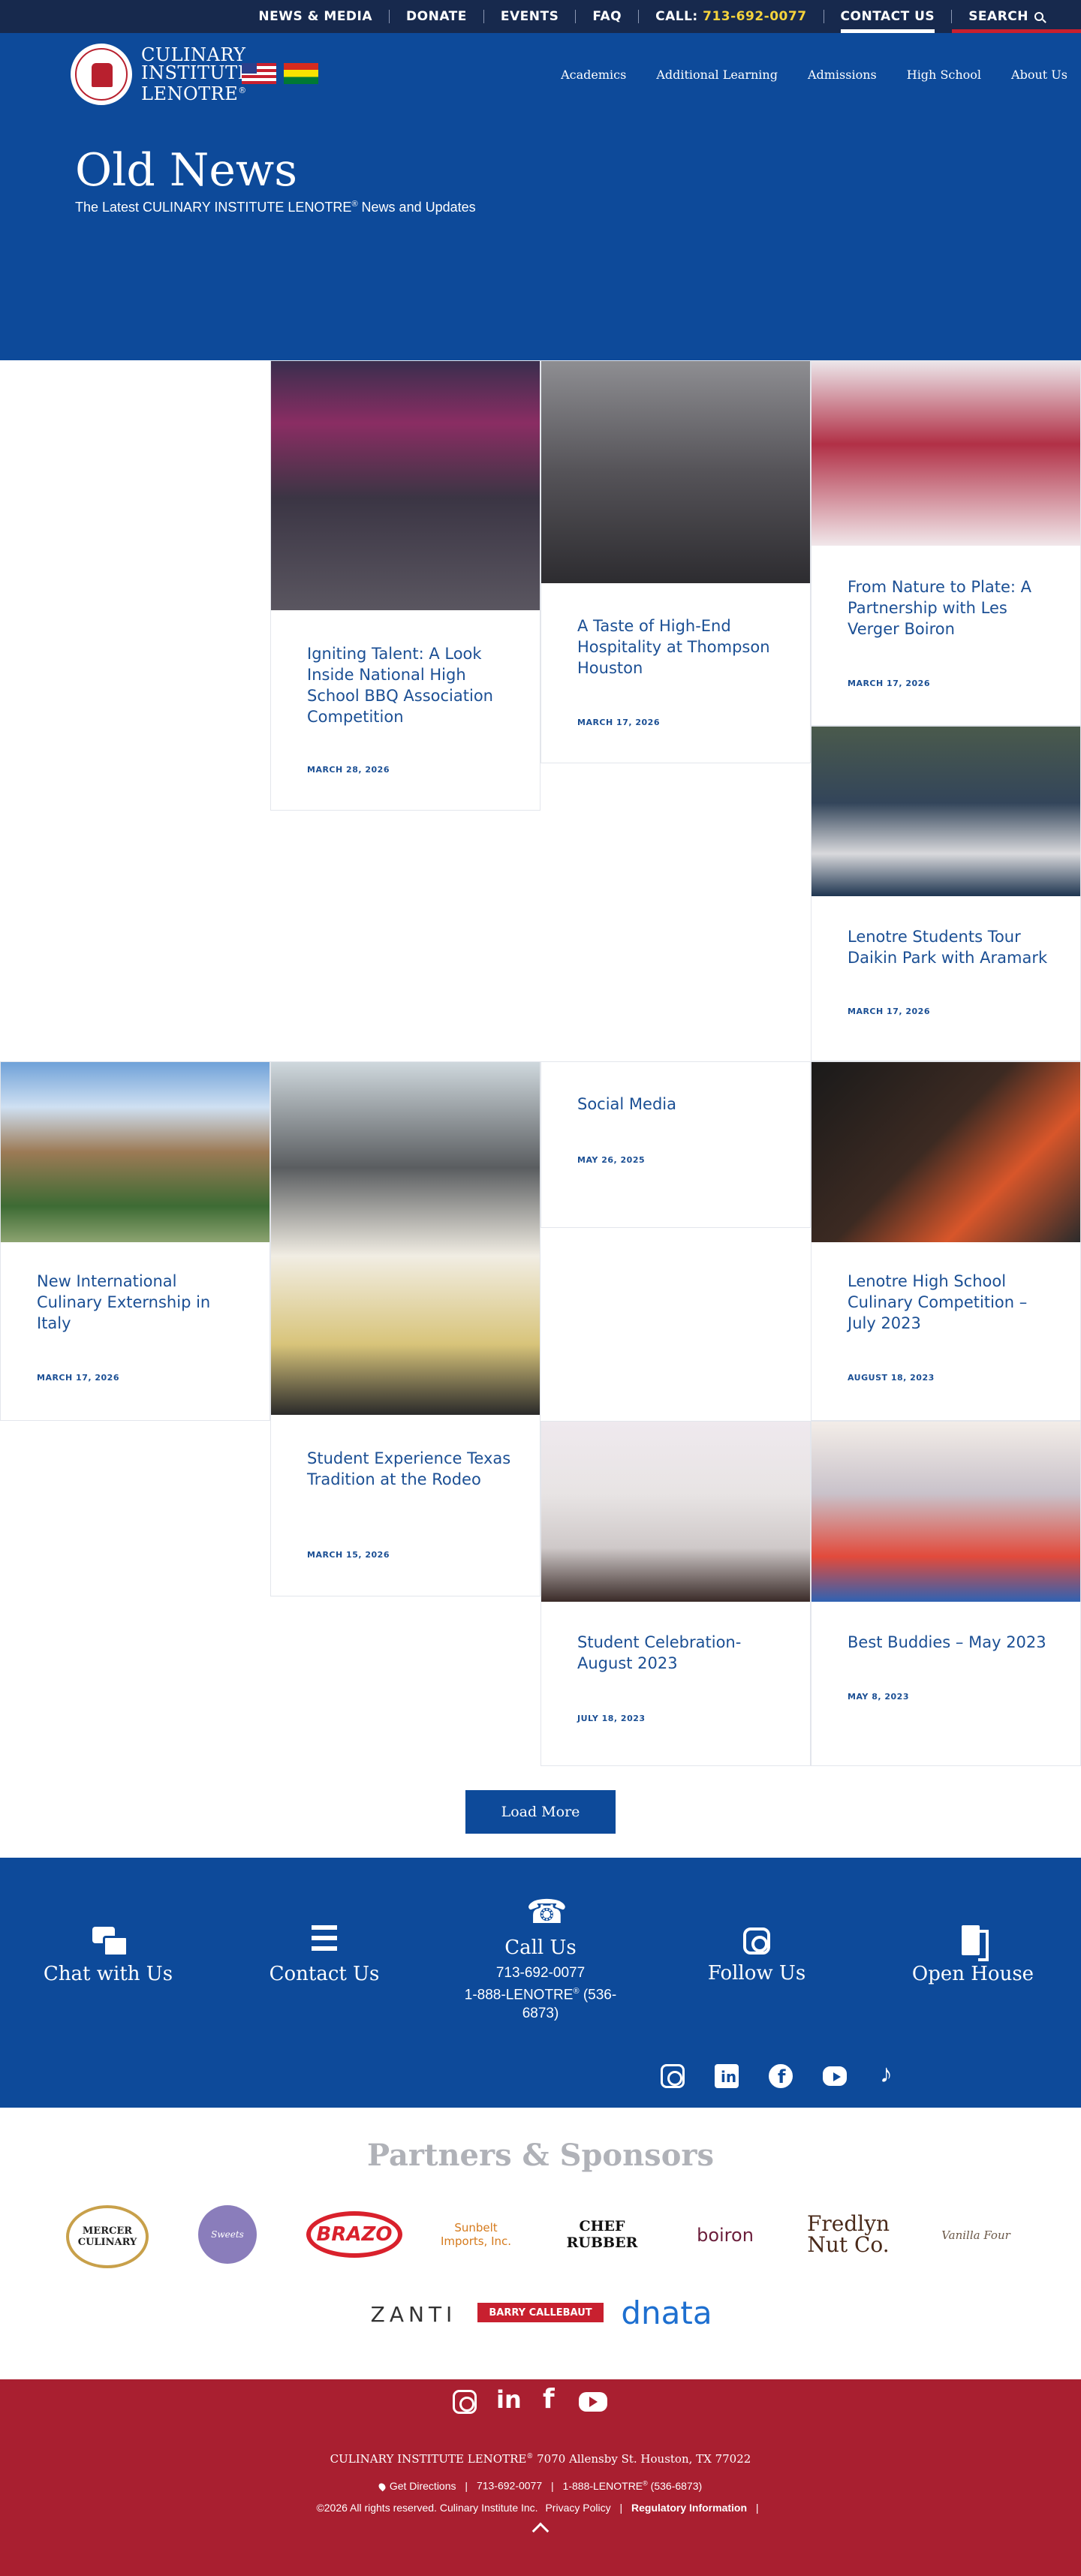 The height and width of the screenshot is (2576, 1081). I want to click on site-logo: CULINARY INSTITUTE LENOTRE®, so click(161, 74).